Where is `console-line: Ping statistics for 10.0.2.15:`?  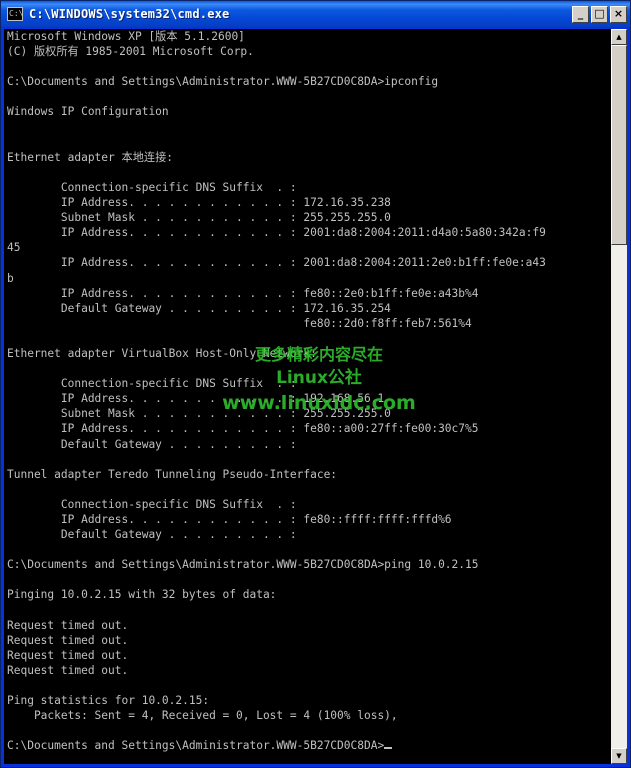
console-line: Ping statistics for 10.0.2.15: is located at coordinates (108, 701).